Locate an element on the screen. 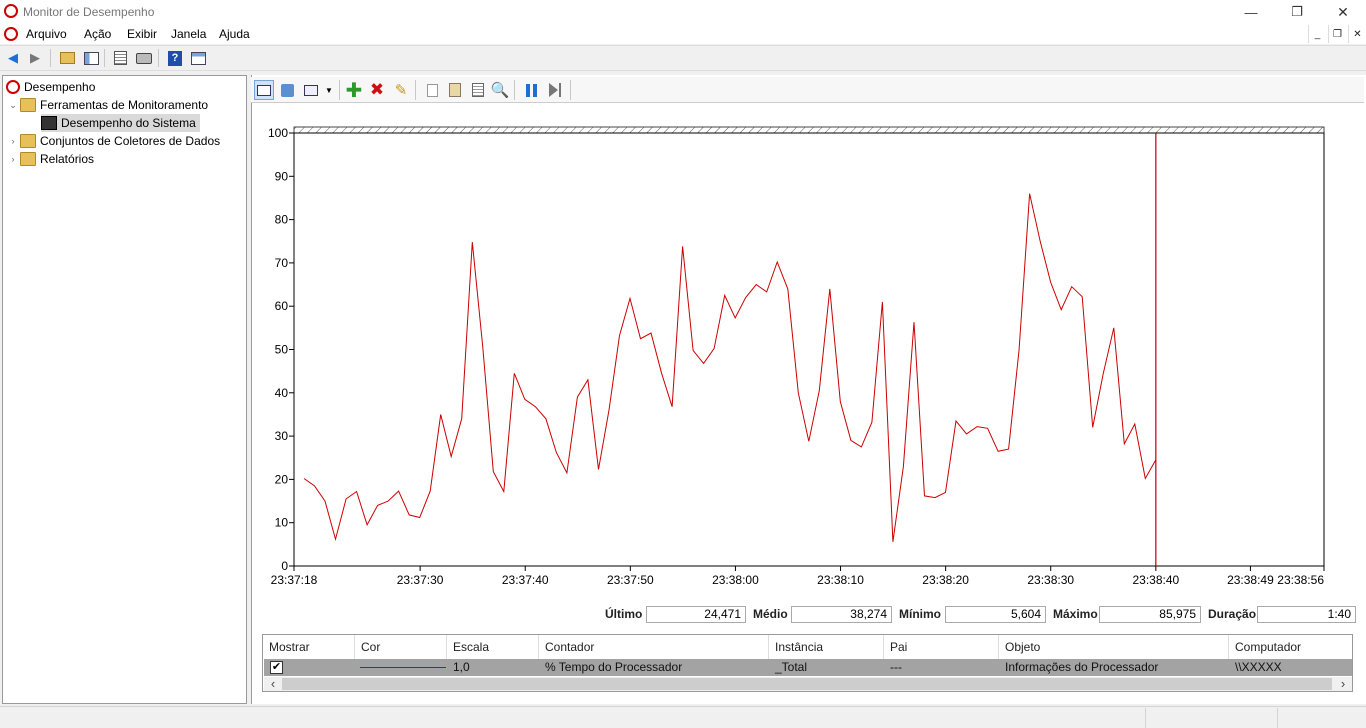 The image size is (1366, 728). change-graph-type-icon is located at coordinates (311, 90).